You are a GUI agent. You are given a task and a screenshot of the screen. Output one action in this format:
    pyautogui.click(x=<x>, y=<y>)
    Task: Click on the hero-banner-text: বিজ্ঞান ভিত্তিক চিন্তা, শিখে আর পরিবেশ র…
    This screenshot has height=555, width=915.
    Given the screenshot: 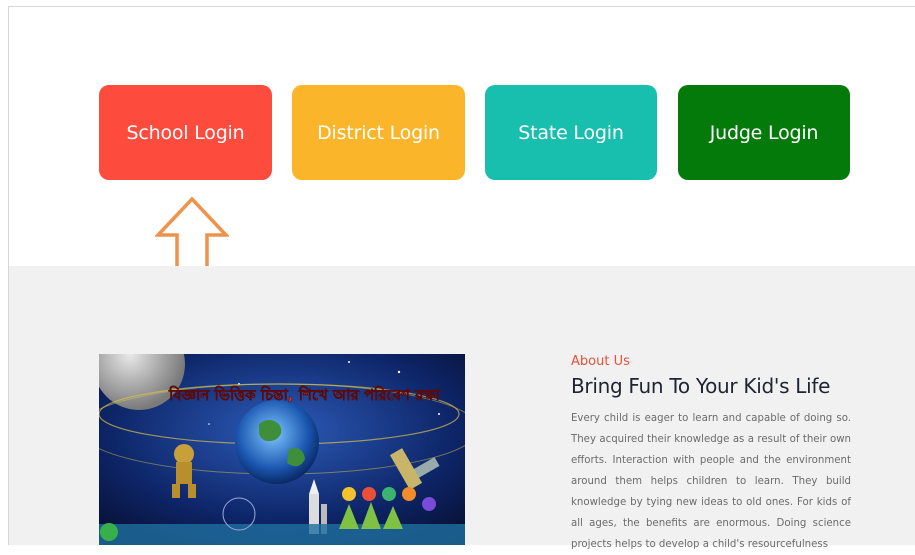 What is the action you would take?
    pyautogui.click(x=304, y=394)
    